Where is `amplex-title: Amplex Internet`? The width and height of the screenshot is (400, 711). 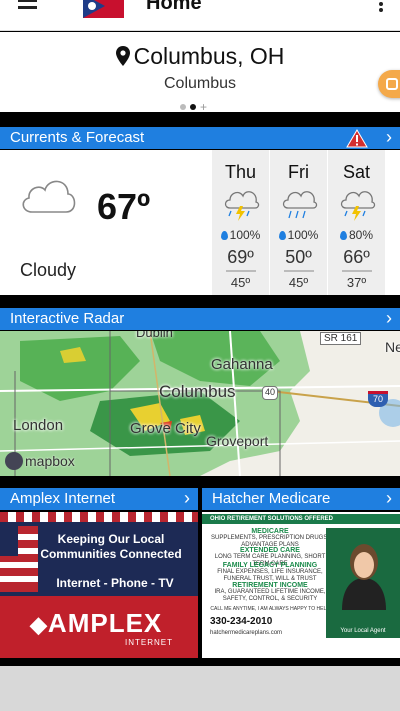 amplex-title: Amplex Internet is located at coordinates (63, 498).